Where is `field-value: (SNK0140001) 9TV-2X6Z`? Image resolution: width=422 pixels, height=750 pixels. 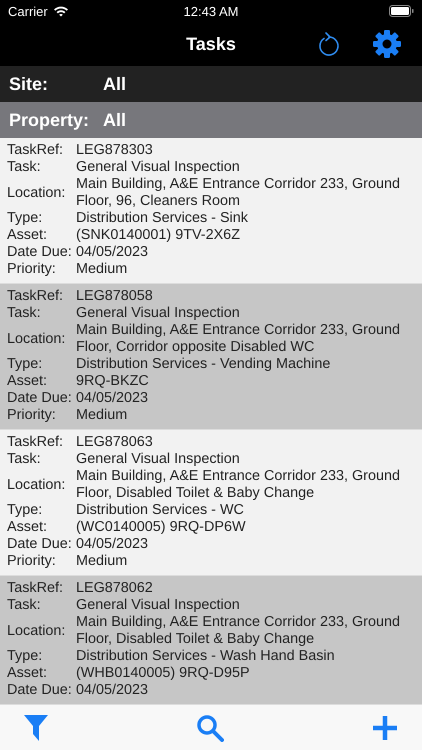 field-value: (SNK0140001) 9TV-2X6Z is located at coordinates (158, 235).